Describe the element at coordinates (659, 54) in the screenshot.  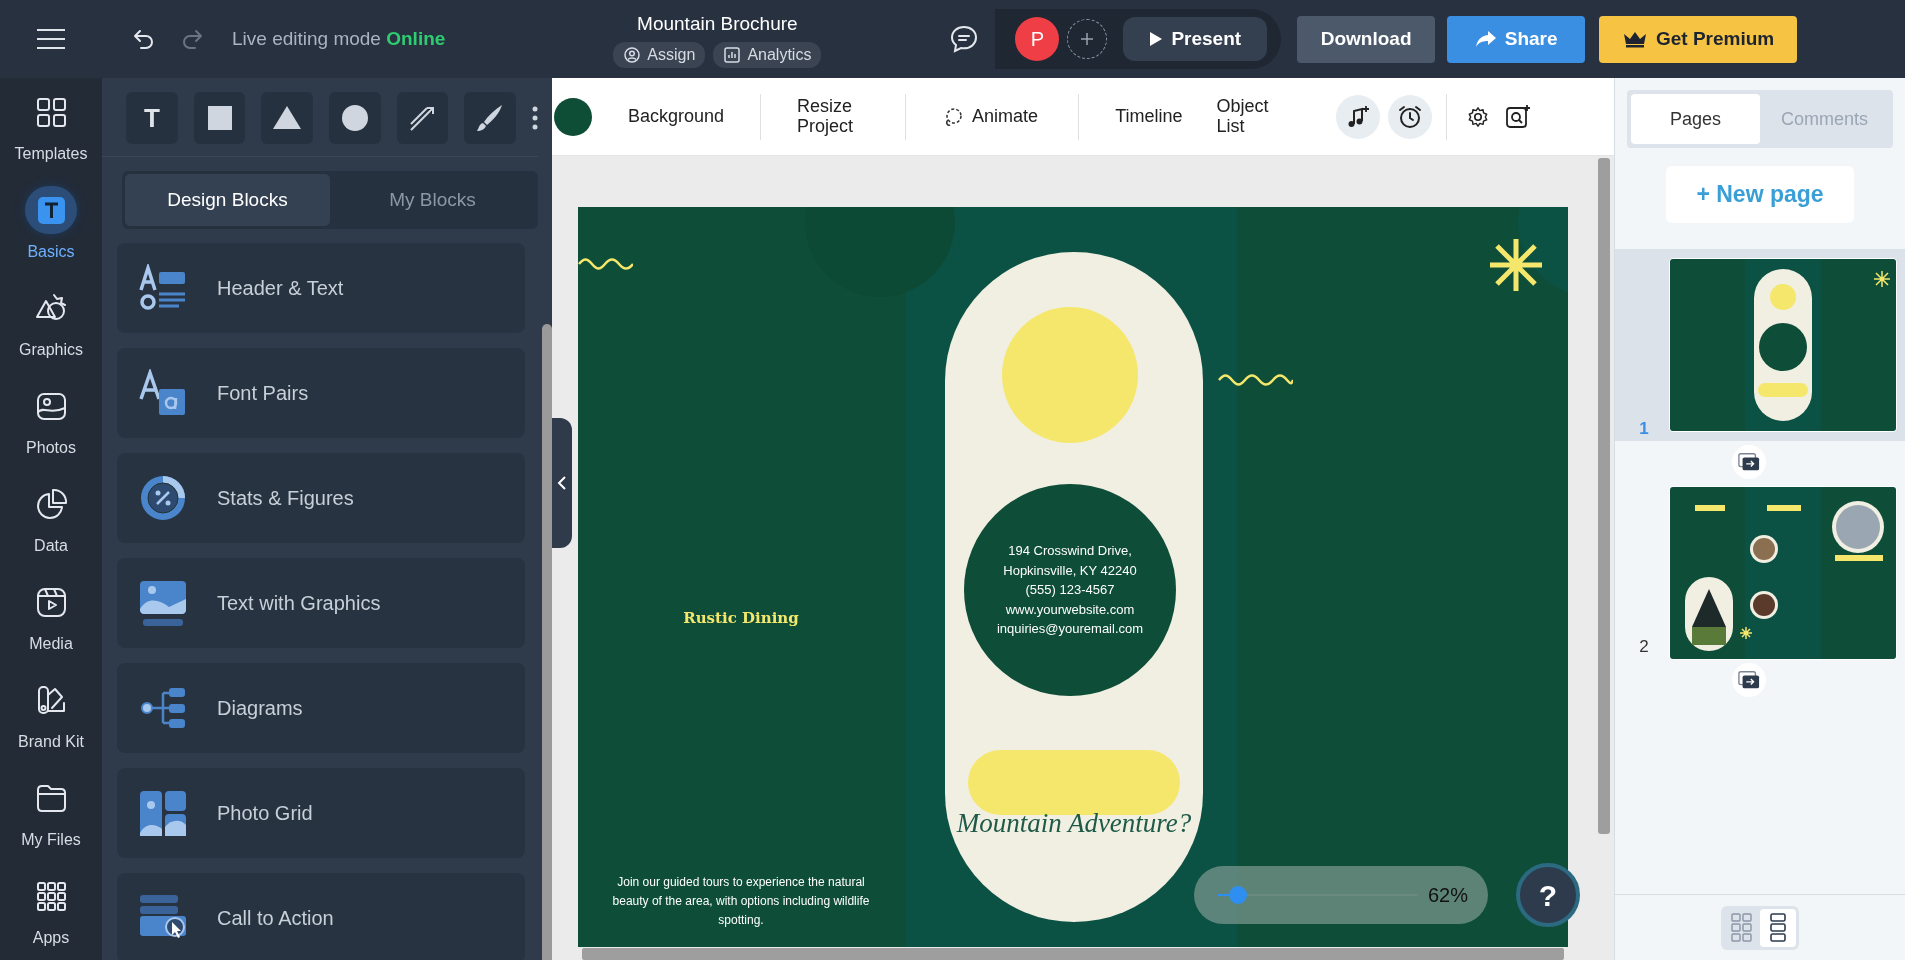
I see `title-link: Assign` at that location.